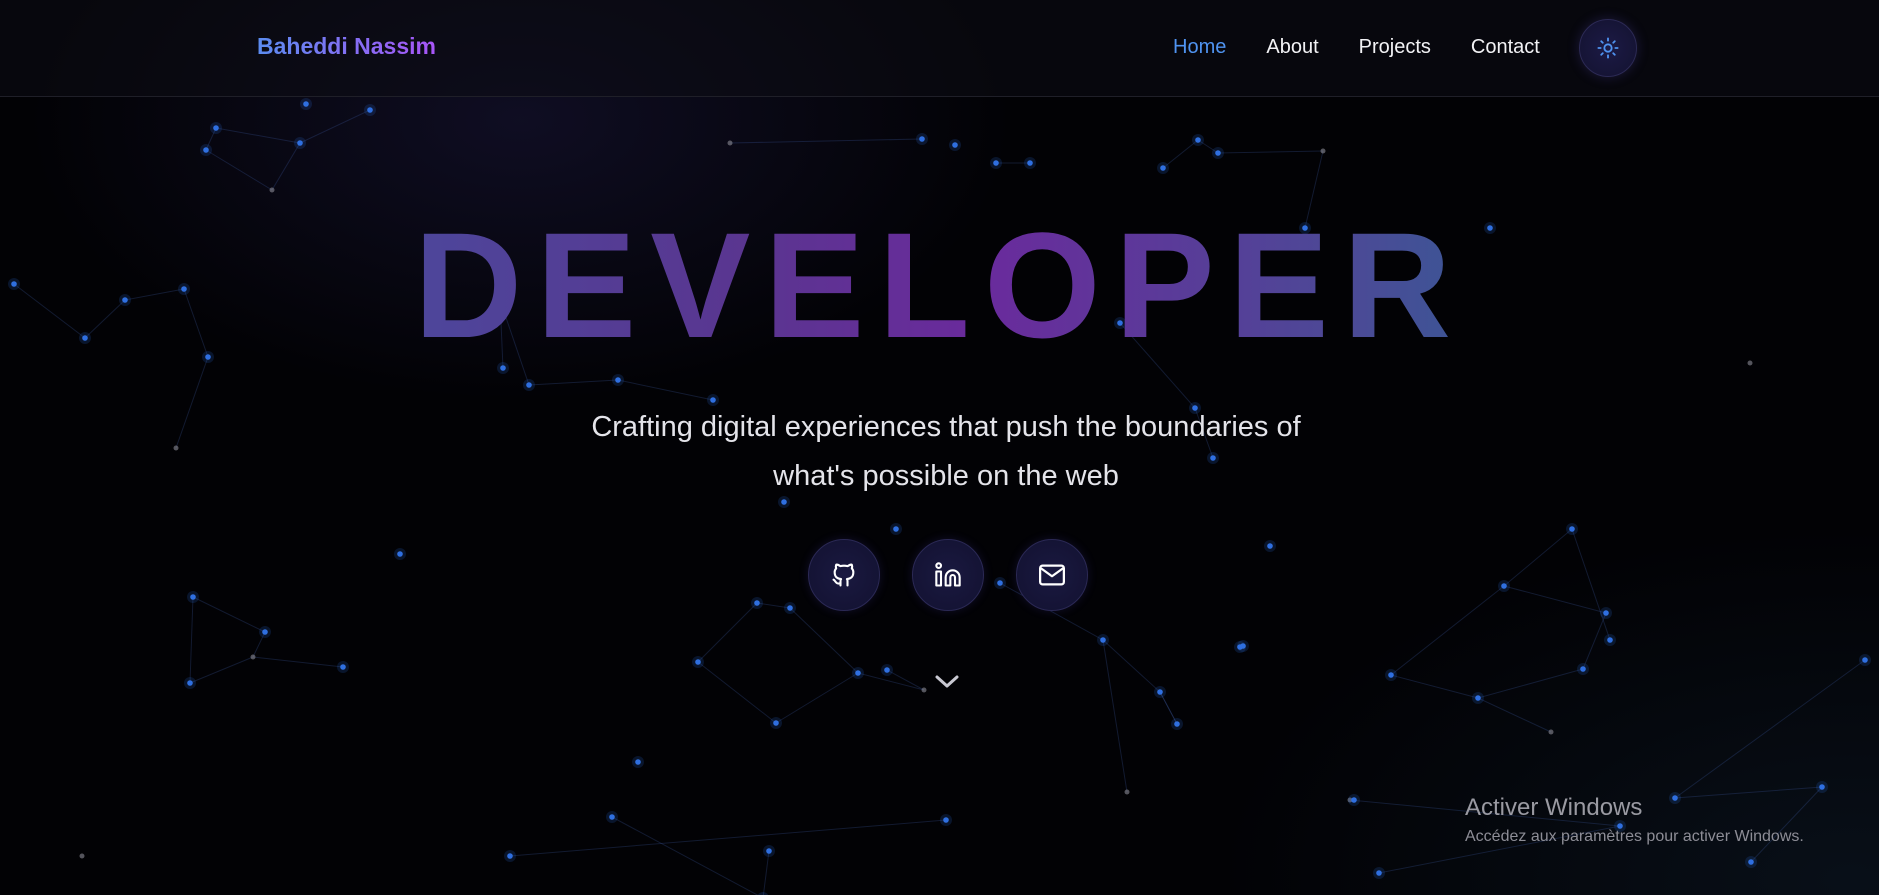 This screenshot has height=895, width=1879. I want to click on sun-icon, so click(1608, 48).